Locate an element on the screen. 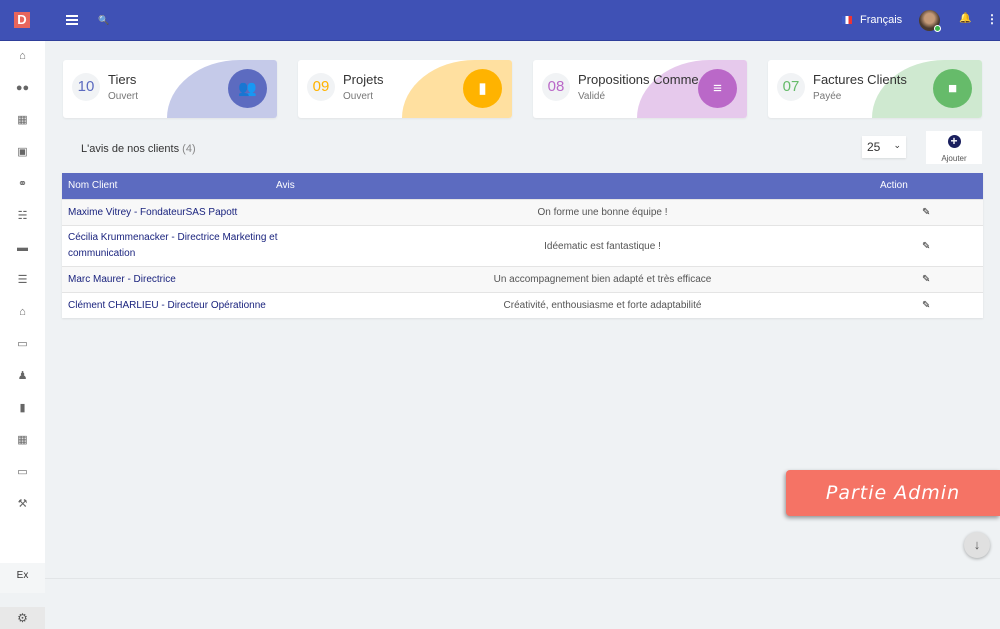  card-number: 08 is located at coordinates (556, 87).